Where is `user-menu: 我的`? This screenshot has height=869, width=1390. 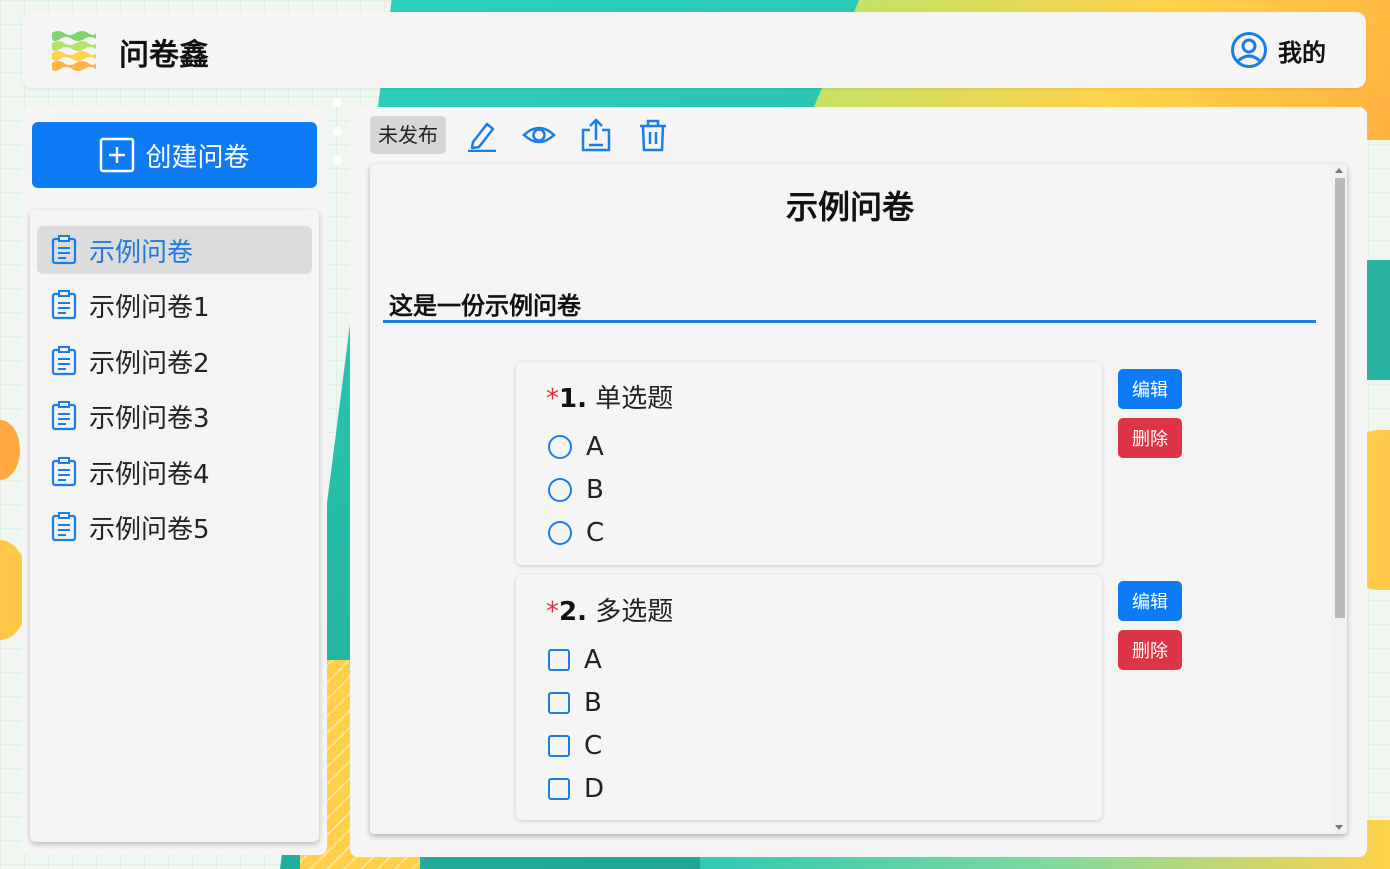 user-menu: 我的 is located at coordinates (1278, 50).